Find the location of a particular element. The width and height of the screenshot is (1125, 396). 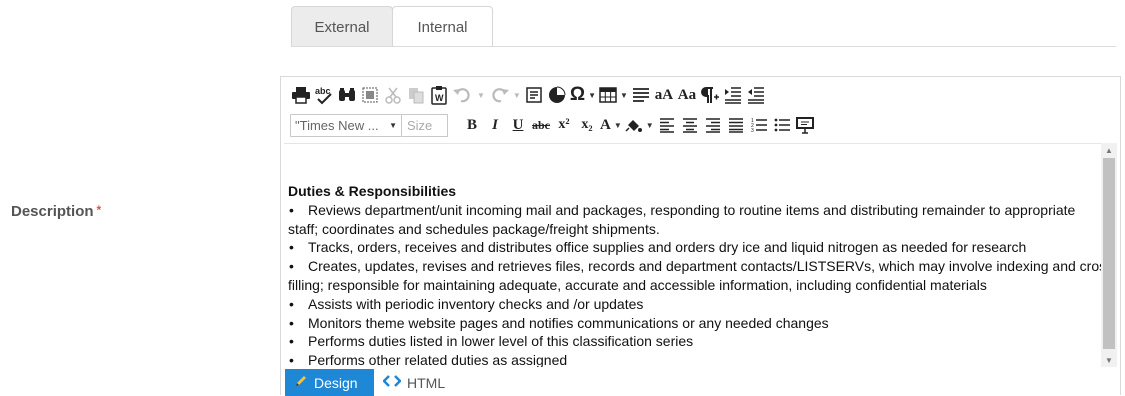

font-name-dropdown-icon: ▼ is located at coordinates (393, 125).